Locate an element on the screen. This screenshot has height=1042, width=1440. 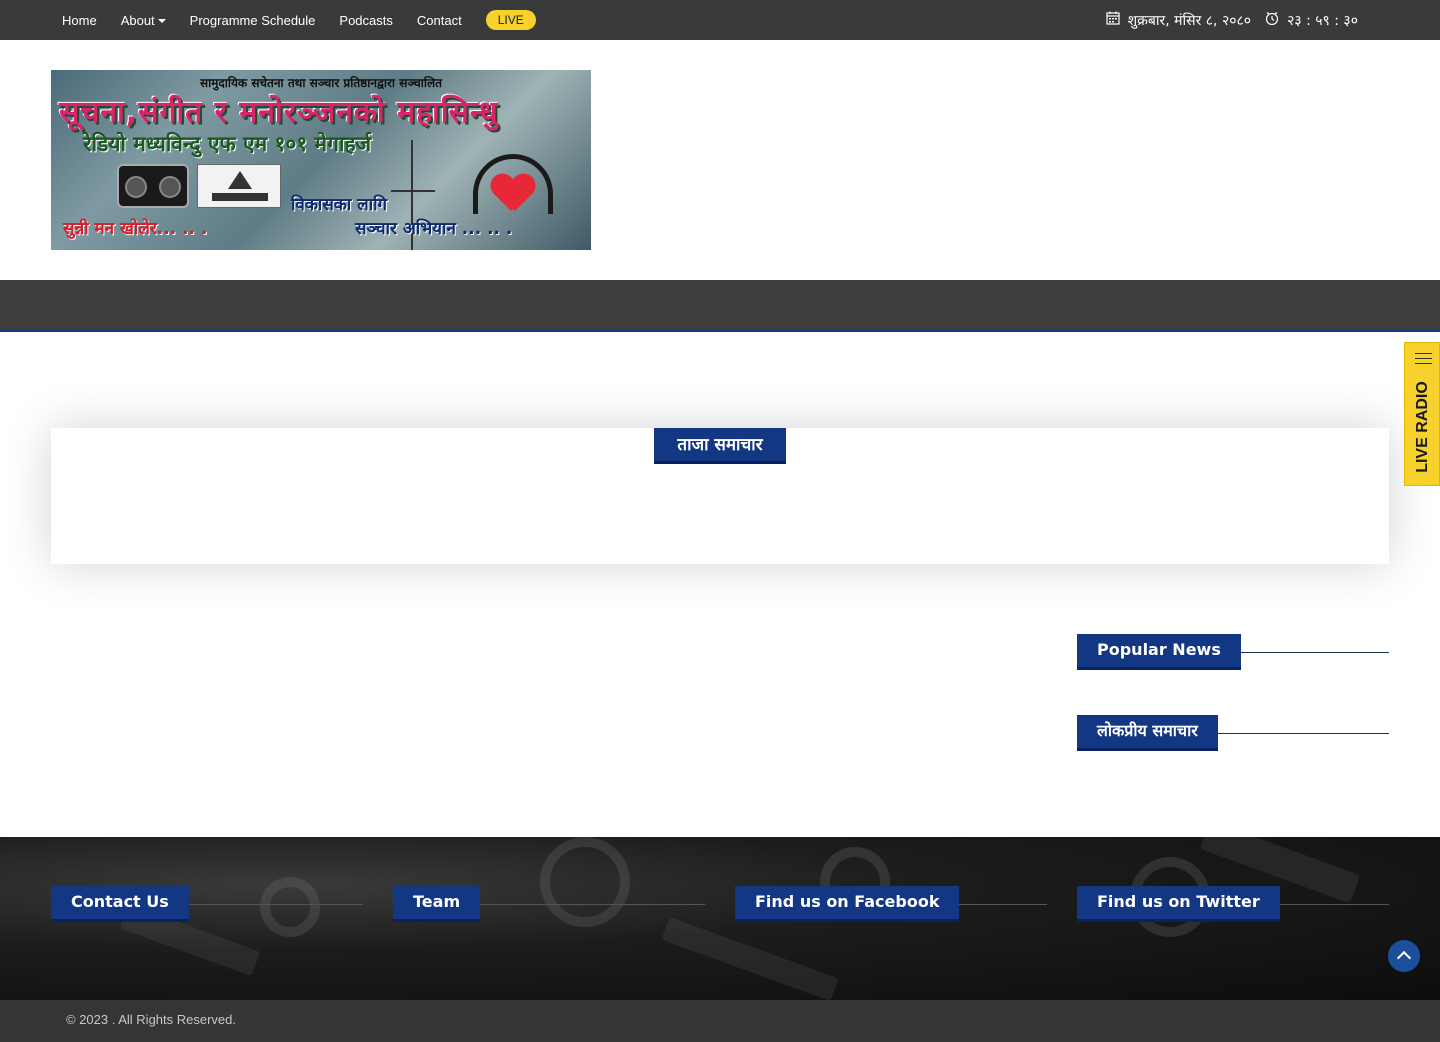
banner-slogan-2: सुन्नी मन खोलेर... .. . is located at coordinates (135, 229).